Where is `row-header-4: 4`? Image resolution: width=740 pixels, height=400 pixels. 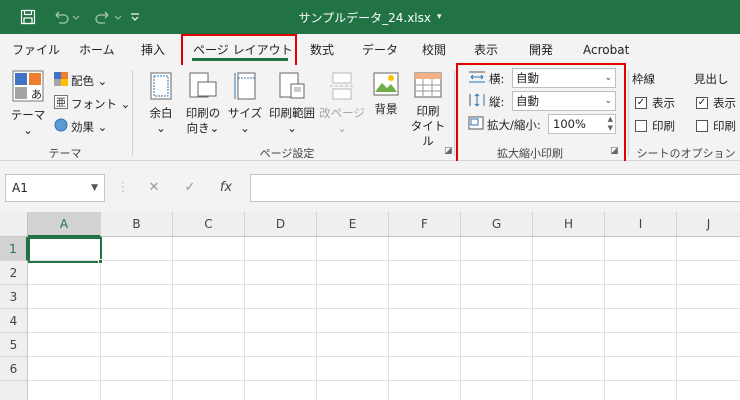
row-header-4: 4 is located at coordinates (14, 321).